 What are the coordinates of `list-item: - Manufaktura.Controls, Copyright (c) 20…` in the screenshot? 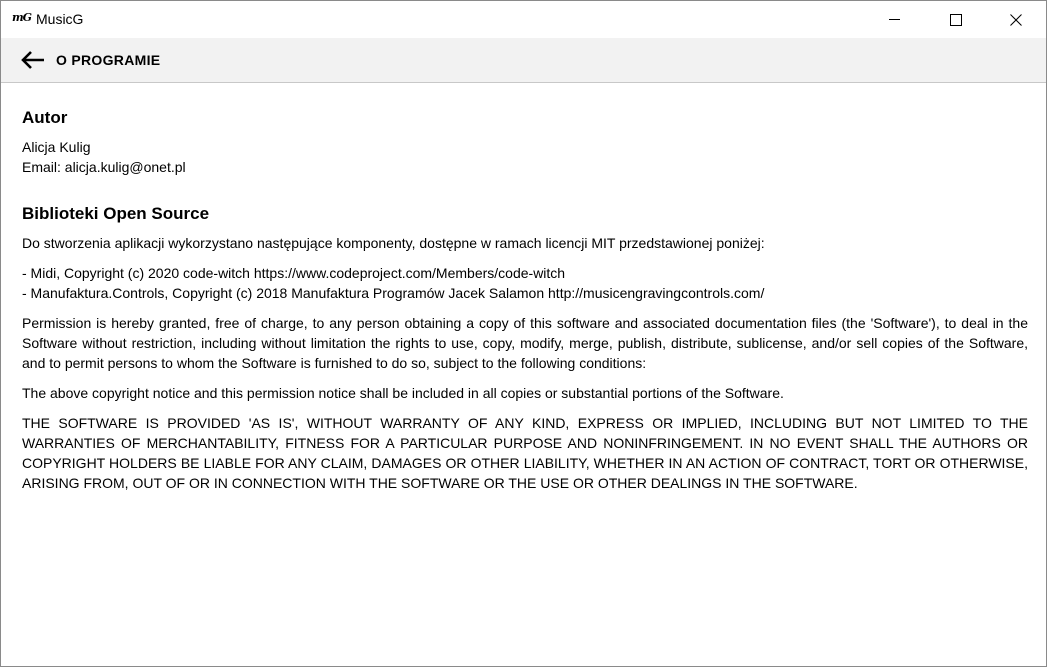 It's located at (393, 293).